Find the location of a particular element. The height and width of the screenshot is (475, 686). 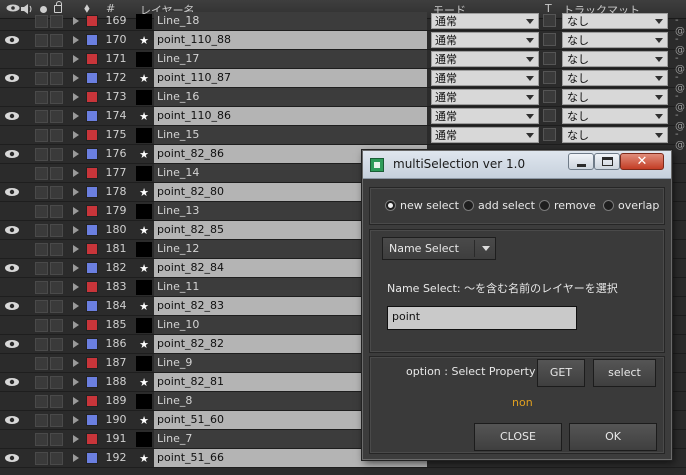

layer-row: 169 Line_18 通常 なし -@ is located at coordinates (343, 24).